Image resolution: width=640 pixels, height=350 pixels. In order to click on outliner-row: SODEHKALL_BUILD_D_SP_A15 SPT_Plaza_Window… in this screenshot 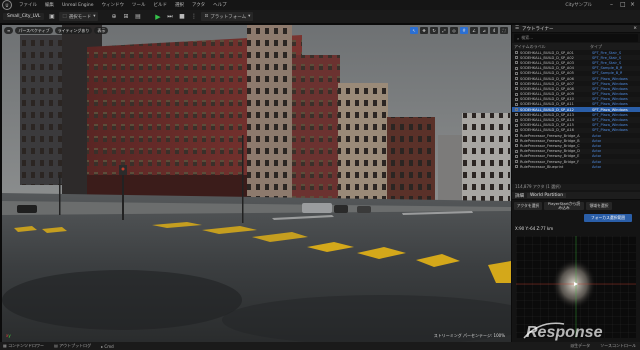, I will do `click(576, 125)`.